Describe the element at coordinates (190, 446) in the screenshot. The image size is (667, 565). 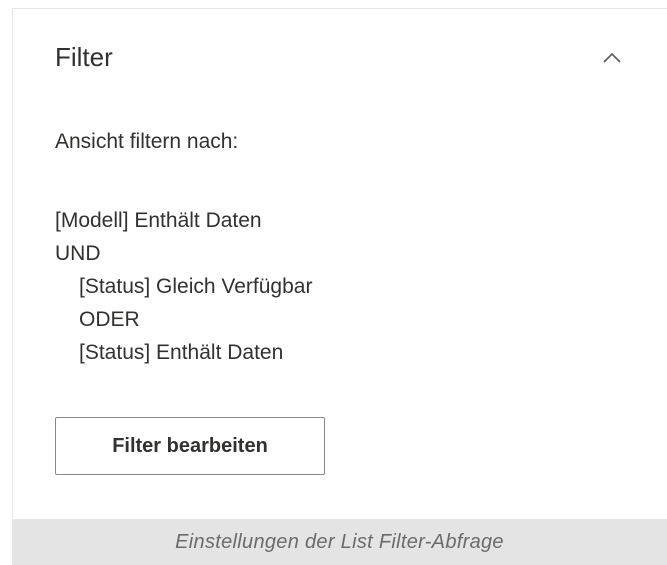
I see `edit-filter-button: Filter bearbeiten` at that location.